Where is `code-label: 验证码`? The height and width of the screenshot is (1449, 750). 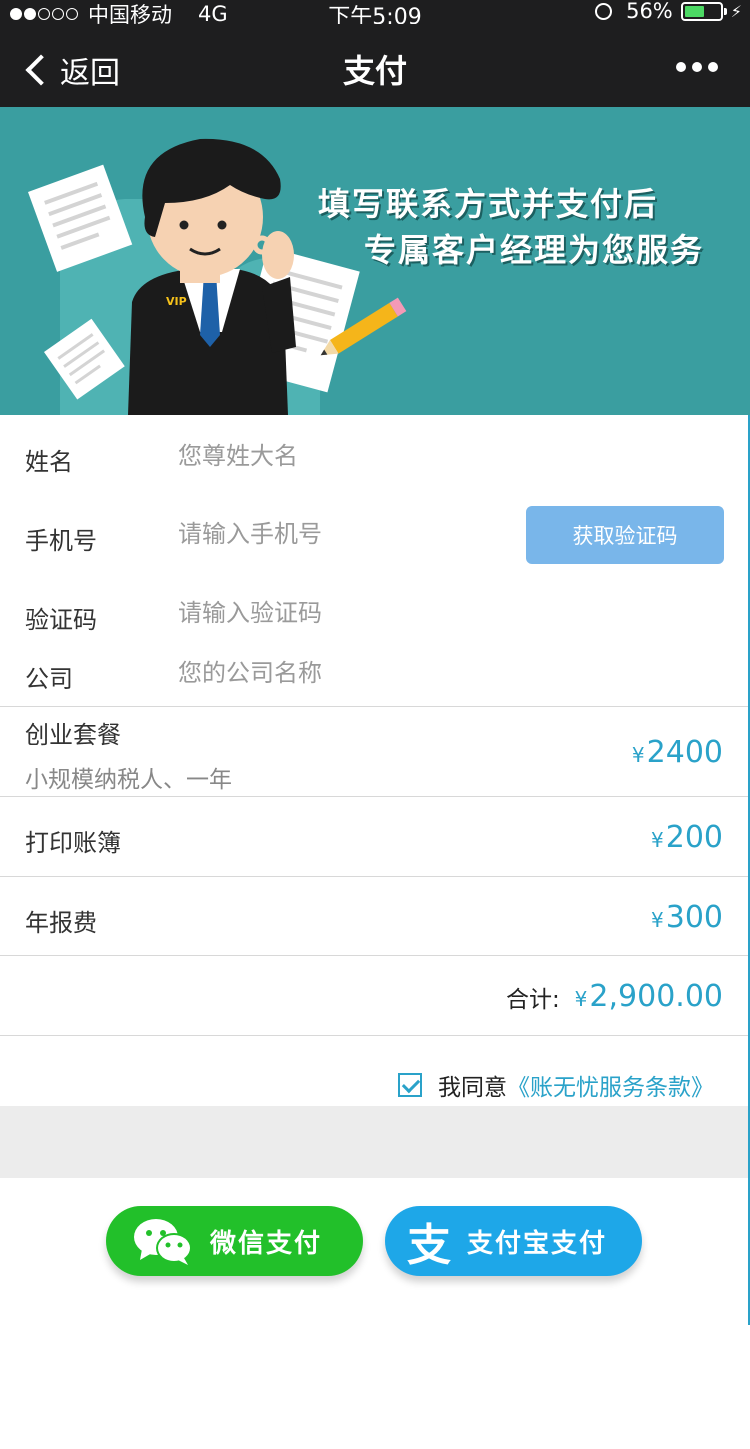
code-label: 验证码 is located at coordinates (61, 620).